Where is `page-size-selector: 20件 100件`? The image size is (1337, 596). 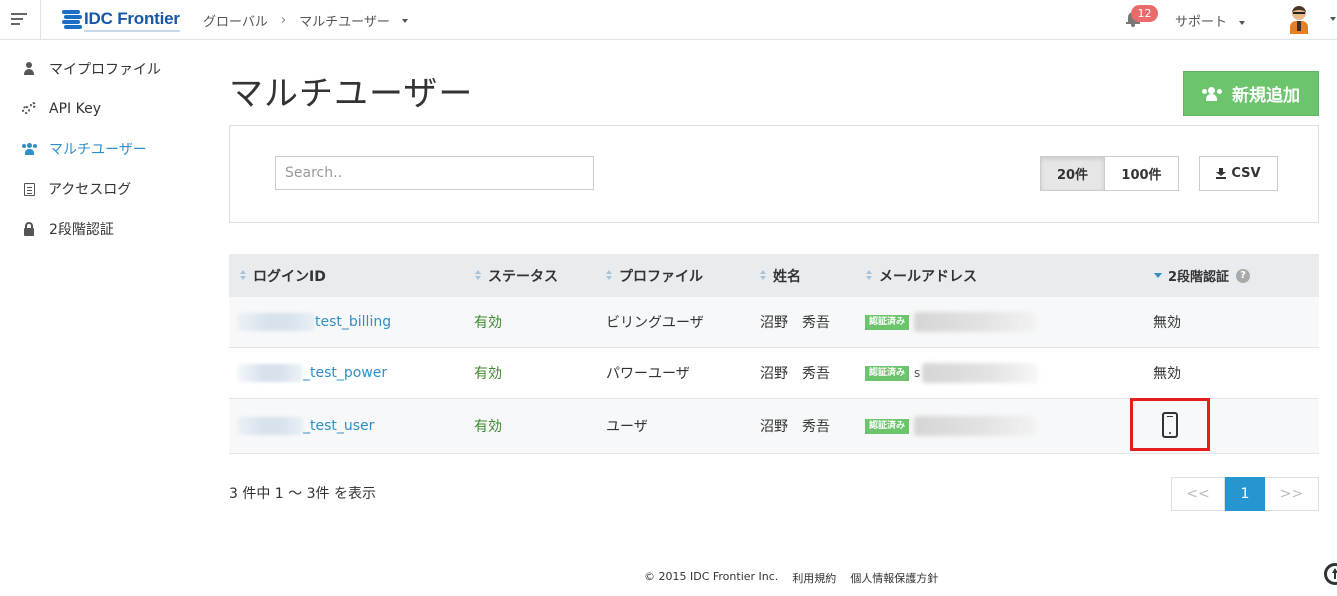
page-size-selector: 20件 100件 is located at coordinates (1109, 173).